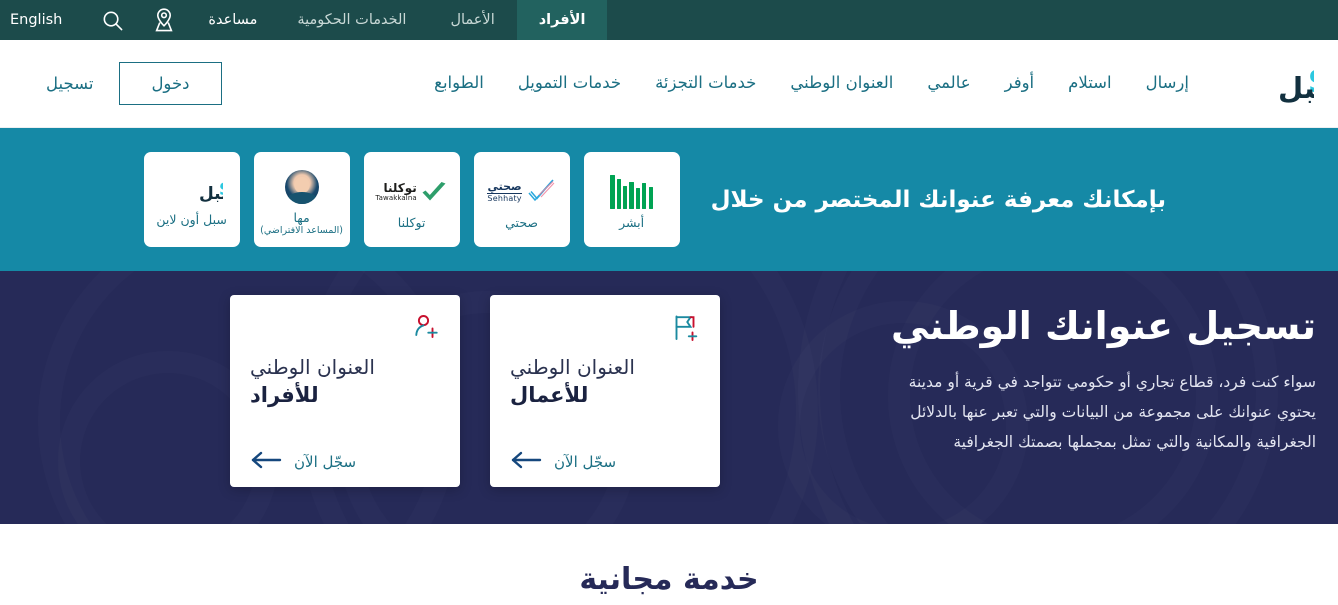  What do you see at coordinates (1266, 84) in the screenshot?
I see `spl-logo: SPL سبل` at bounding box center [1266, 84].